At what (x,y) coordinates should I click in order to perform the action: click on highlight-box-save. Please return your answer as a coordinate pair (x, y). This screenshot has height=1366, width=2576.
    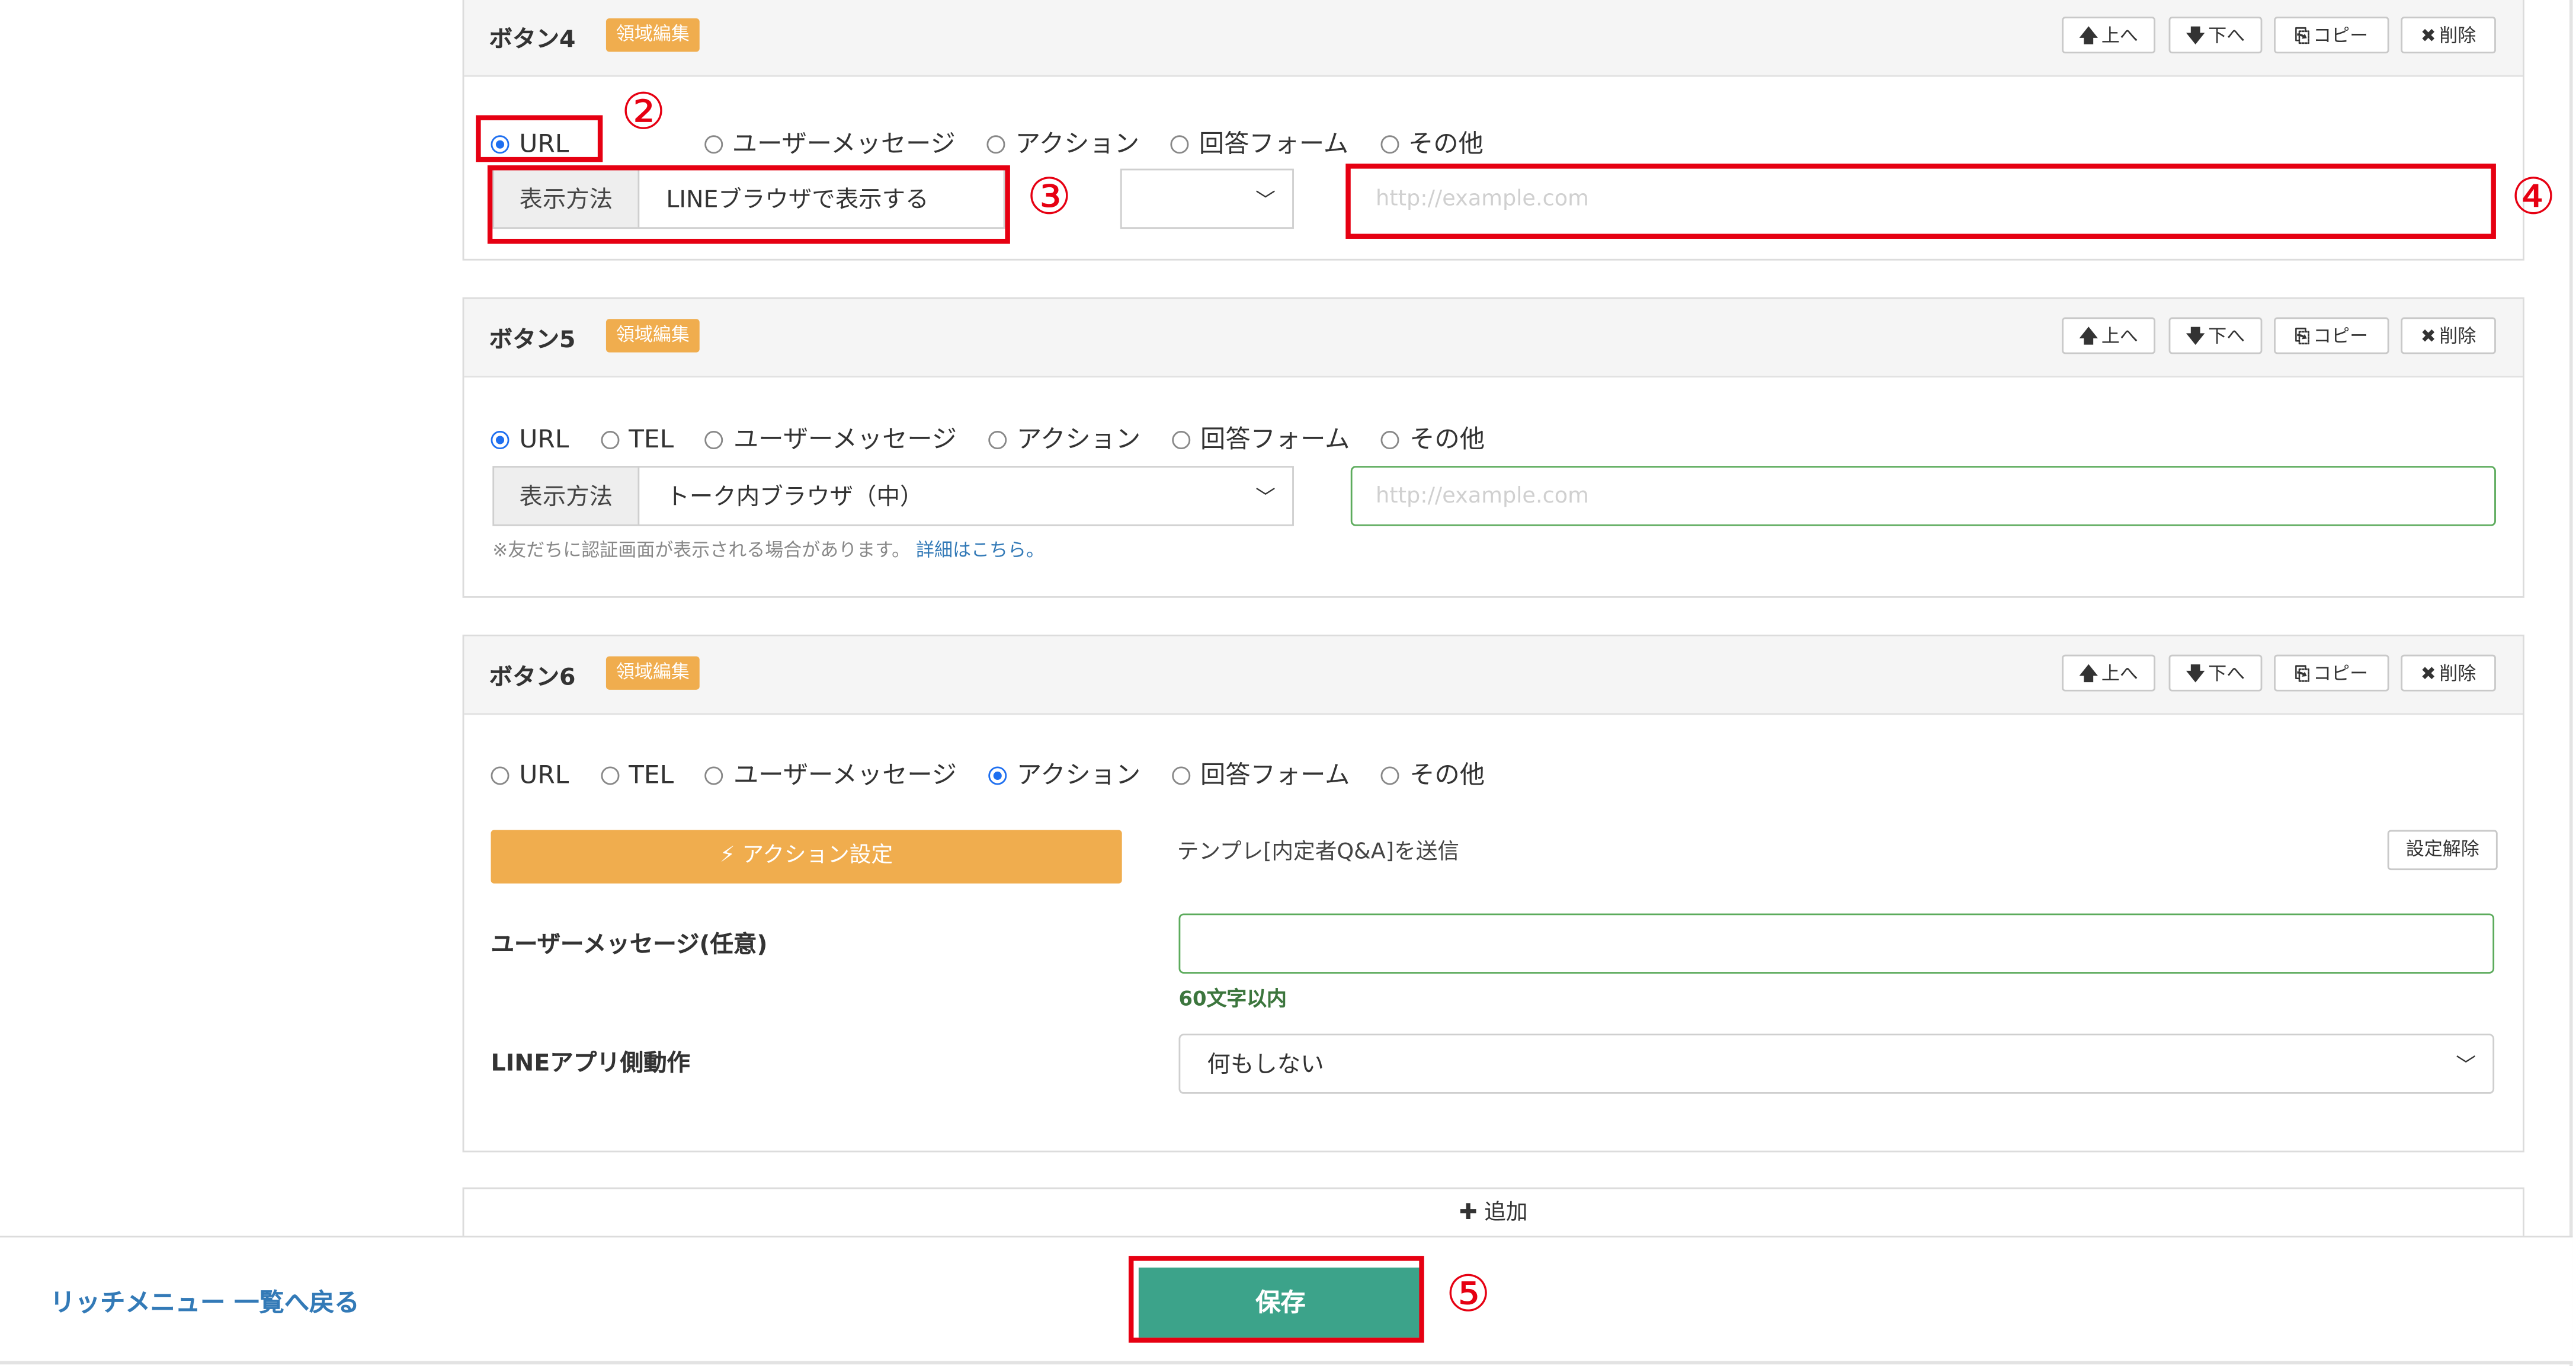
    Looking at the image, I should click on (1276, 1299).